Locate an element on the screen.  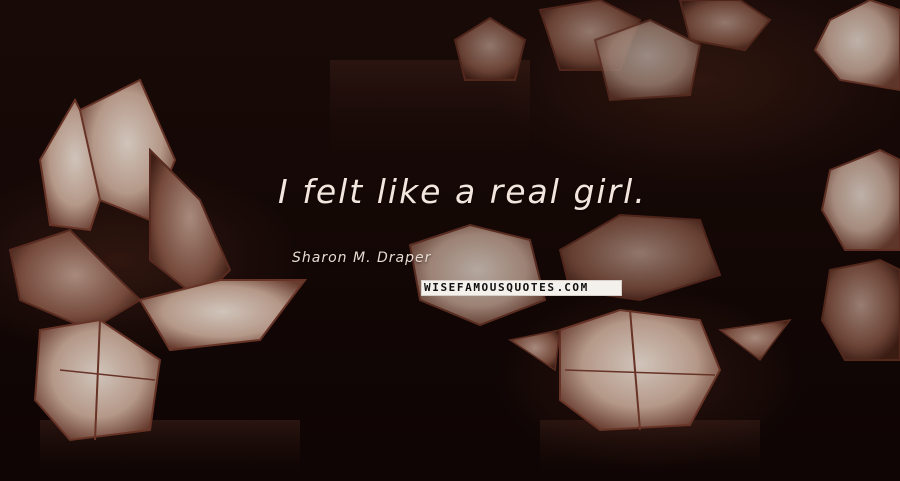
watermark-logo: WISEFAMOUSQUOTES . COM is located at coordinates (521, 288).